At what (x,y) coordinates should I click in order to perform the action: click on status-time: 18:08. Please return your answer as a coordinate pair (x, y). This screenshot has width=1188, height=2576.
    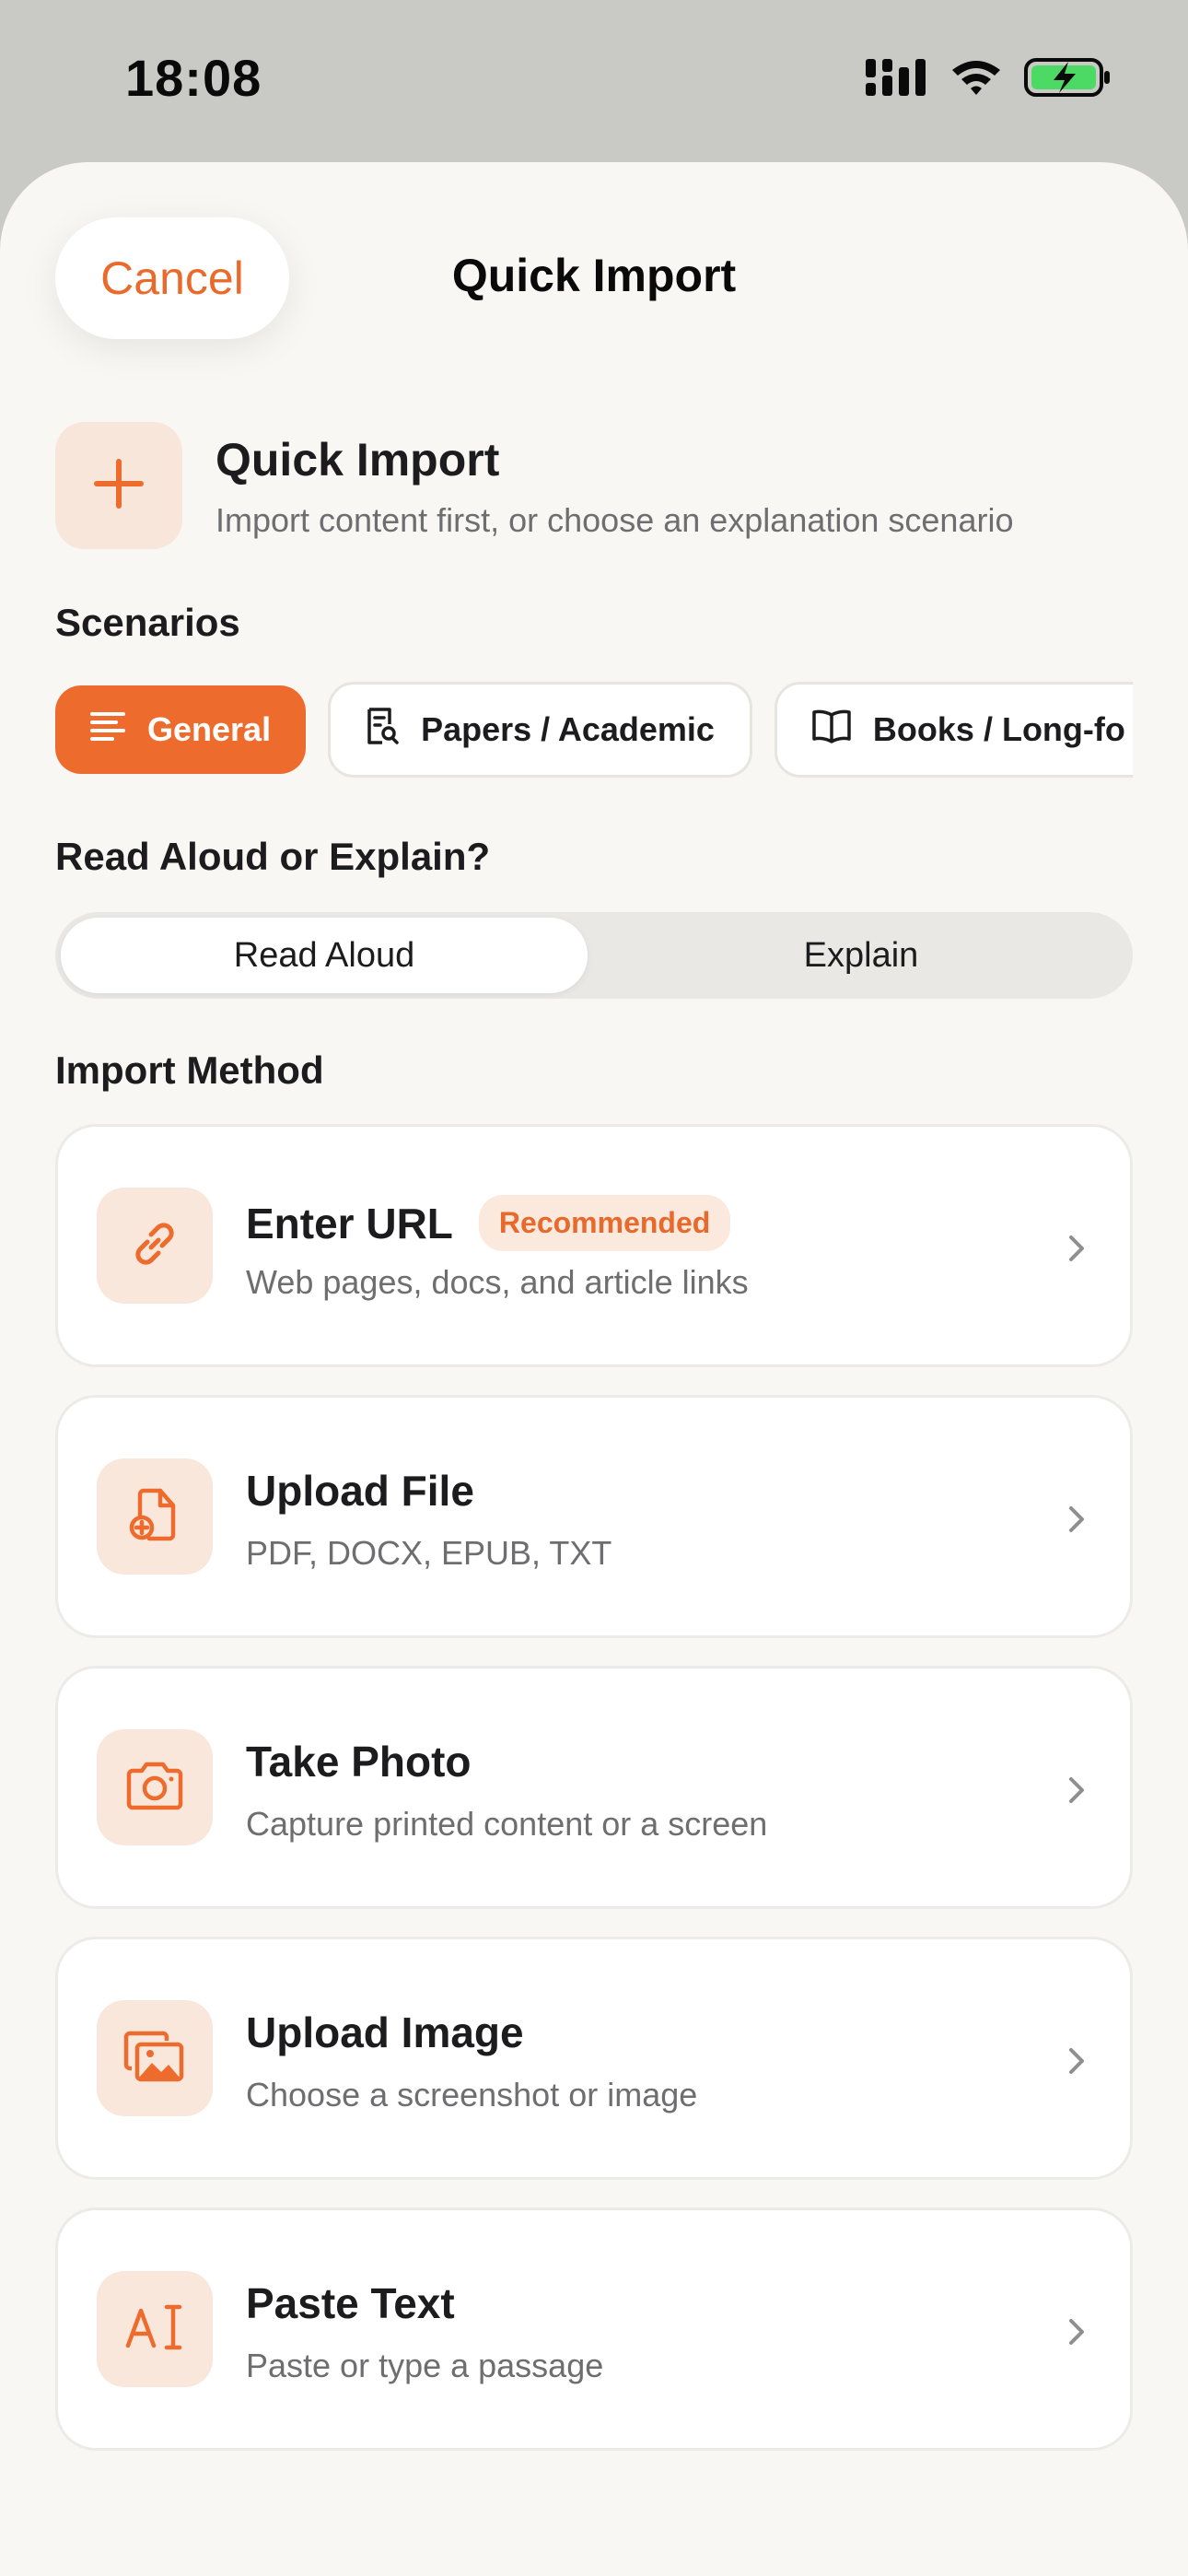
    Looking at the image, I should click on (193, 78).